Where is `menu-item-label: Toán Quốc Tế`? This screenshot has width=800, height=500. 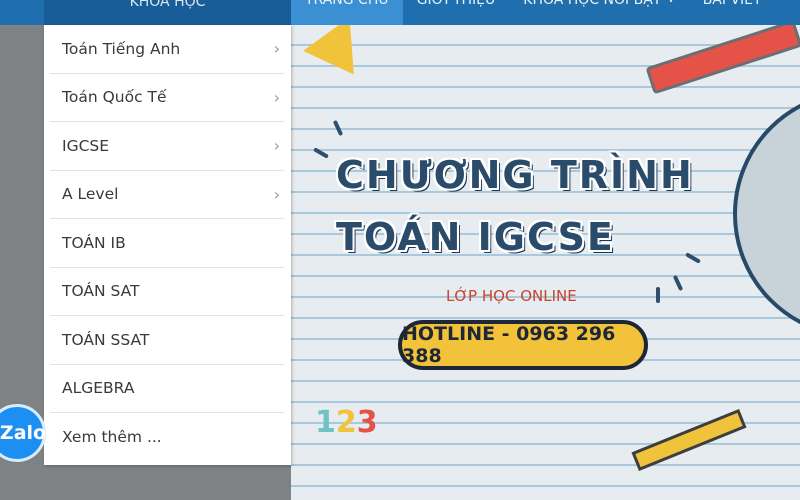
menu-item-label: Toán Quốc Tế is located at coordinates (114, 97).